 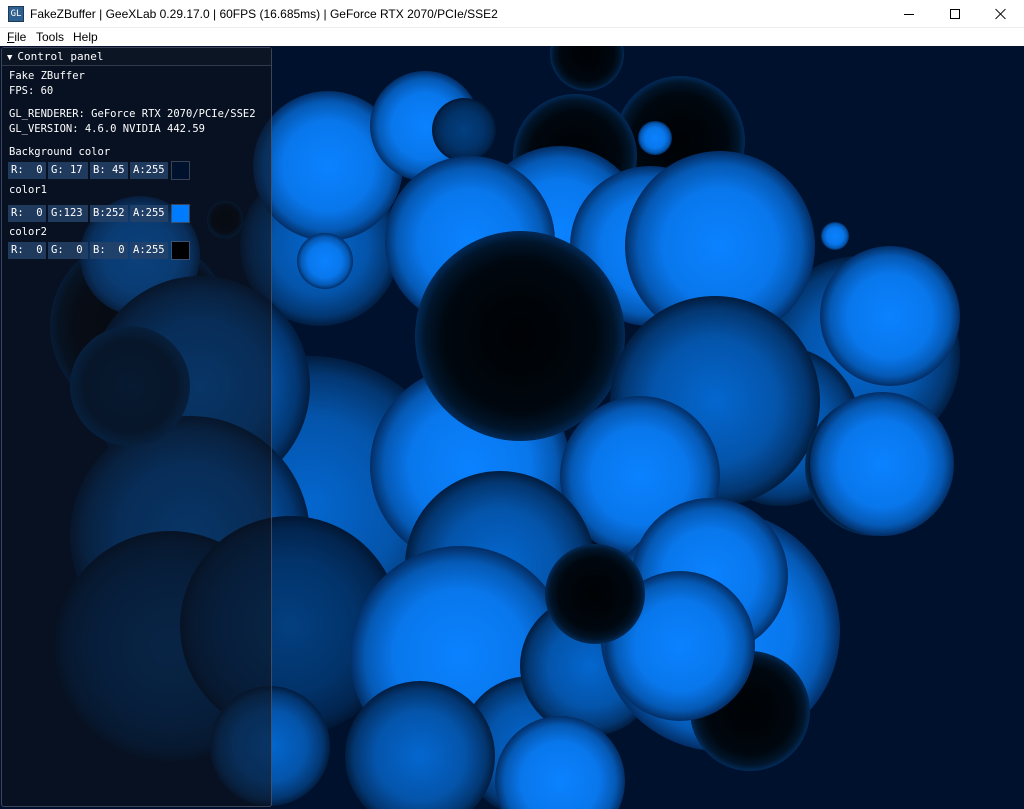 What do you see at coordinates (60, 152) in the screenshot?
I see `background-color-label: Background color` at bounding box center [60, 152].